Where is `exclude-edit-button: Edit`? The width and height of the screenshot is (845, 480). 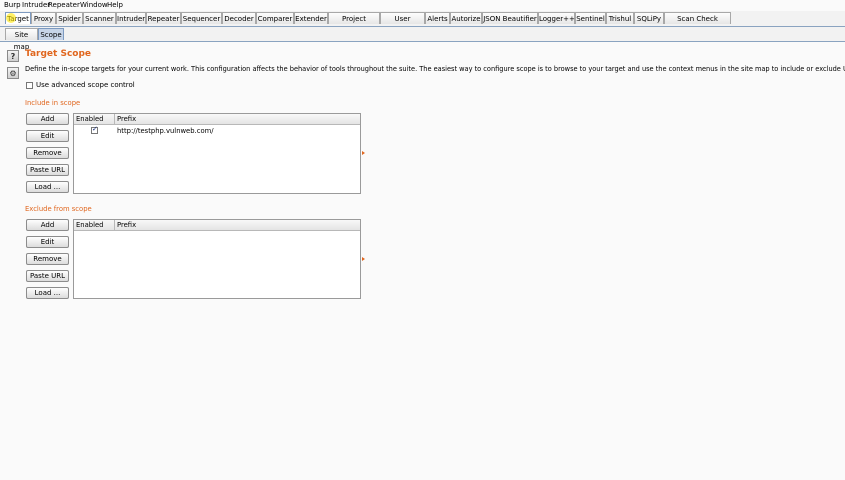 exclude-edit-button: Edit is located at coordinates (47, 242).